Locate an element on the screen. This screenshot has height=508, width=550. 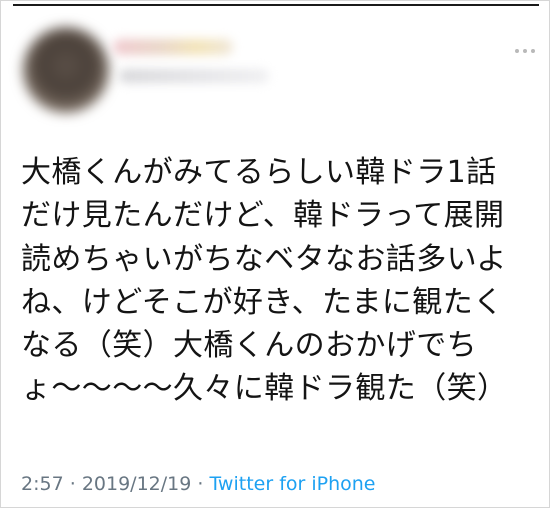
tweet-time: 2:57 is located at coordinates (42, 484).